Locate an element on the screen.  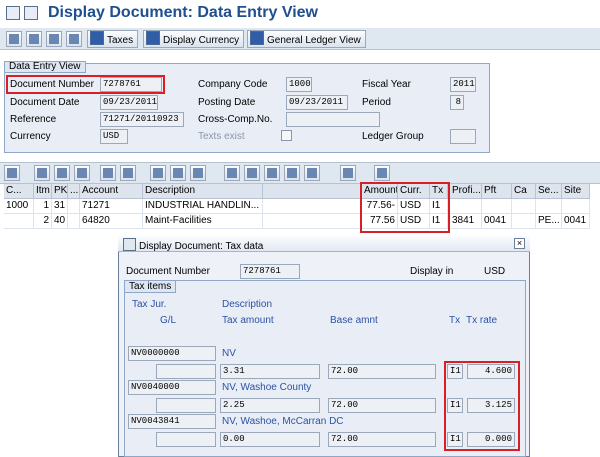
col-header-item: Itm is located at coordinates (43, 191).